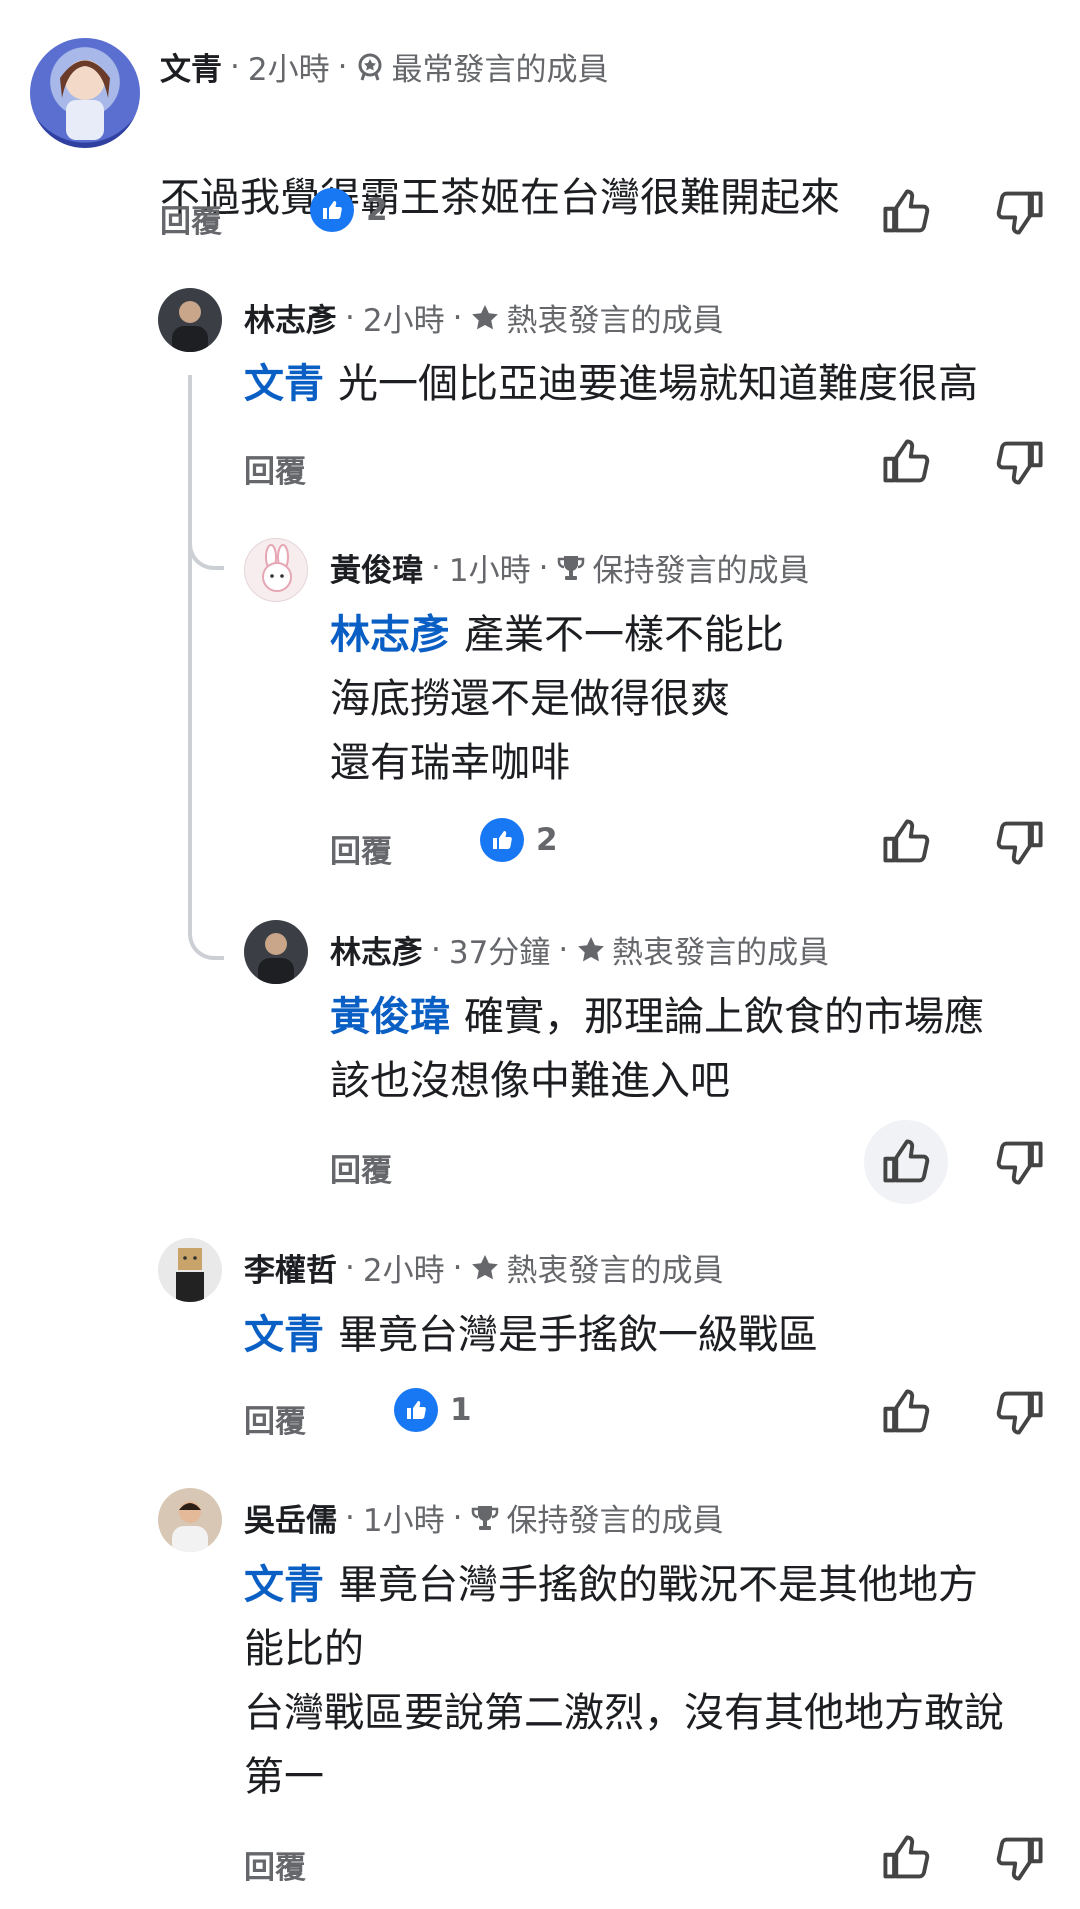 Image resolution: width=1080 pixels, height=1909 pixels. Describe the element at coordinates (290, 1267) in the screenshot. I see `author-name: 李權哲` at that location.